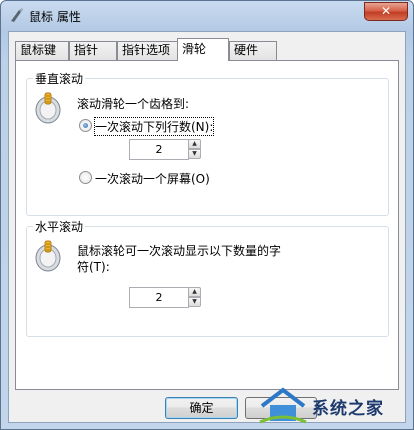 The image size is (414, 430). Describe the element at coordinates (154, 126) in the screenshot. I see `lines-radio-label: 一次滚动下列行数(N):` at that location.